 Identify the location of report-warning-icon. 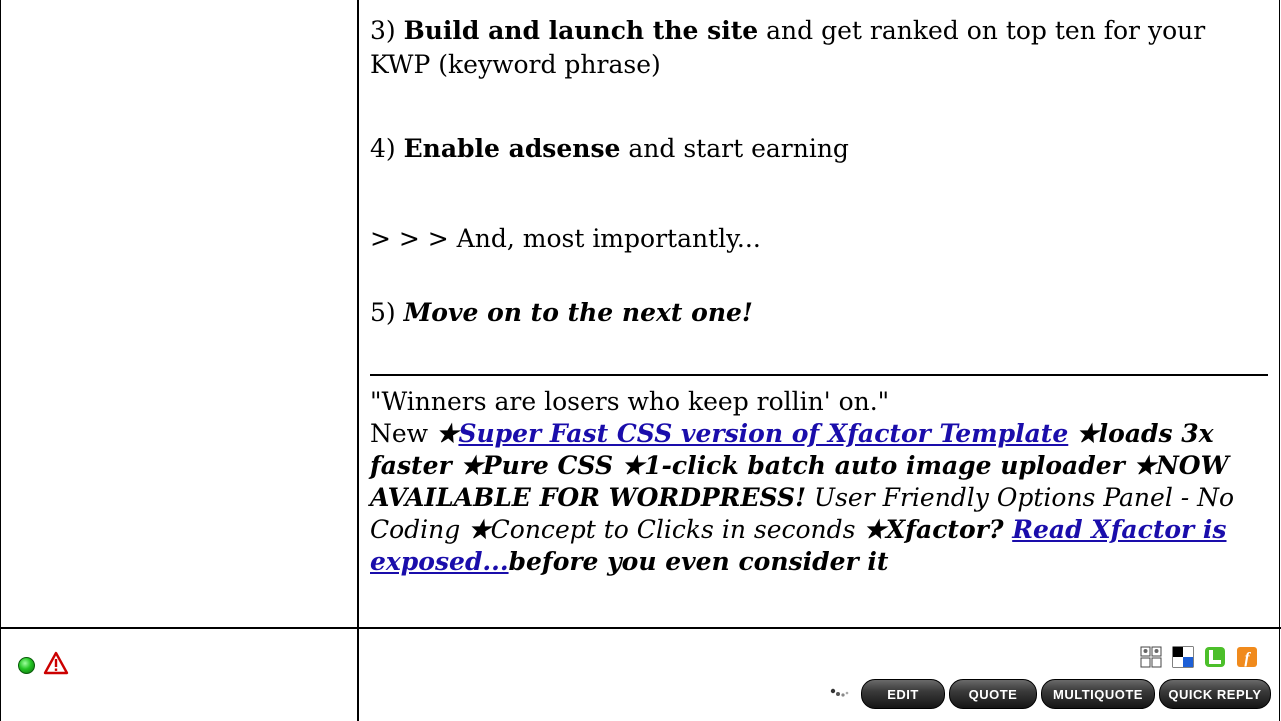
(56, 663).